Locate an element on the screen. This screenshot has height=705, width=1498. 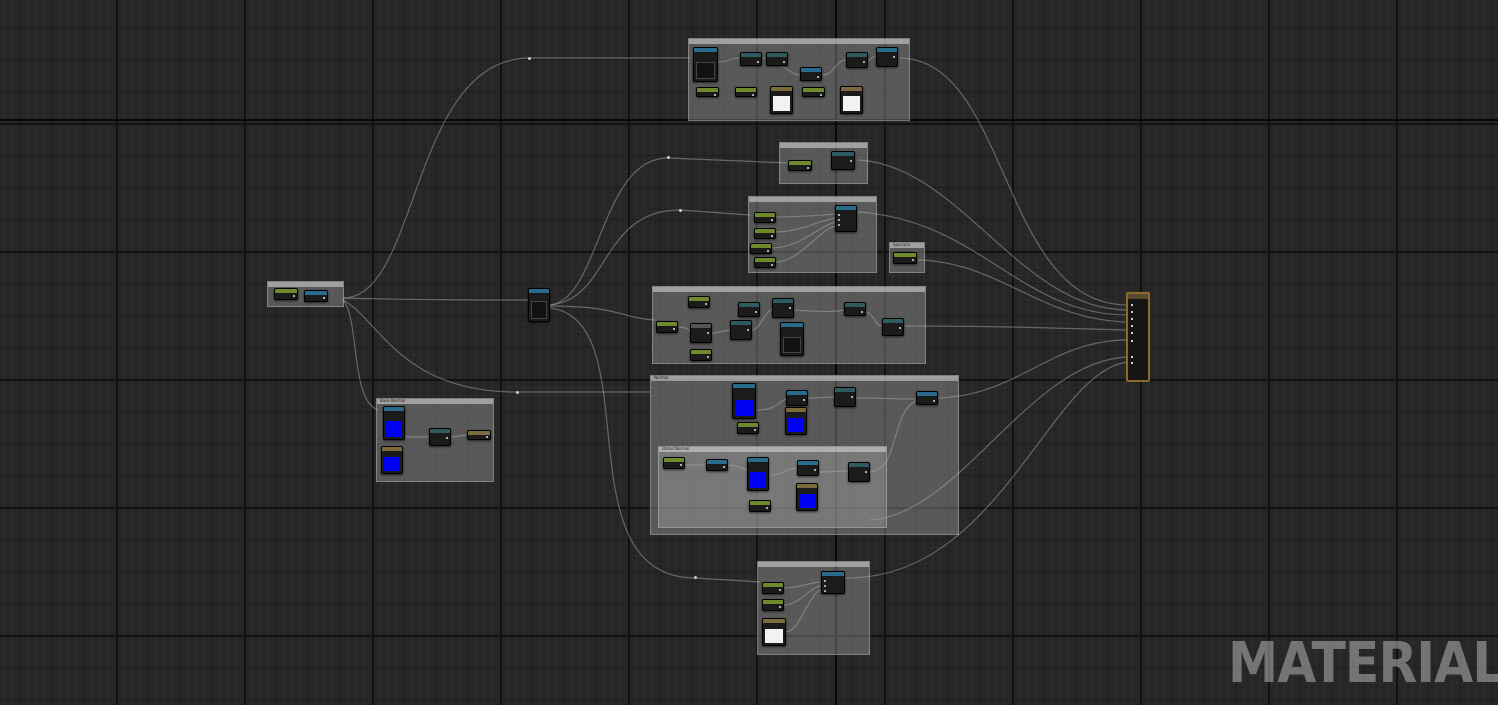
reroute-node is located at coordinates (479, 435).